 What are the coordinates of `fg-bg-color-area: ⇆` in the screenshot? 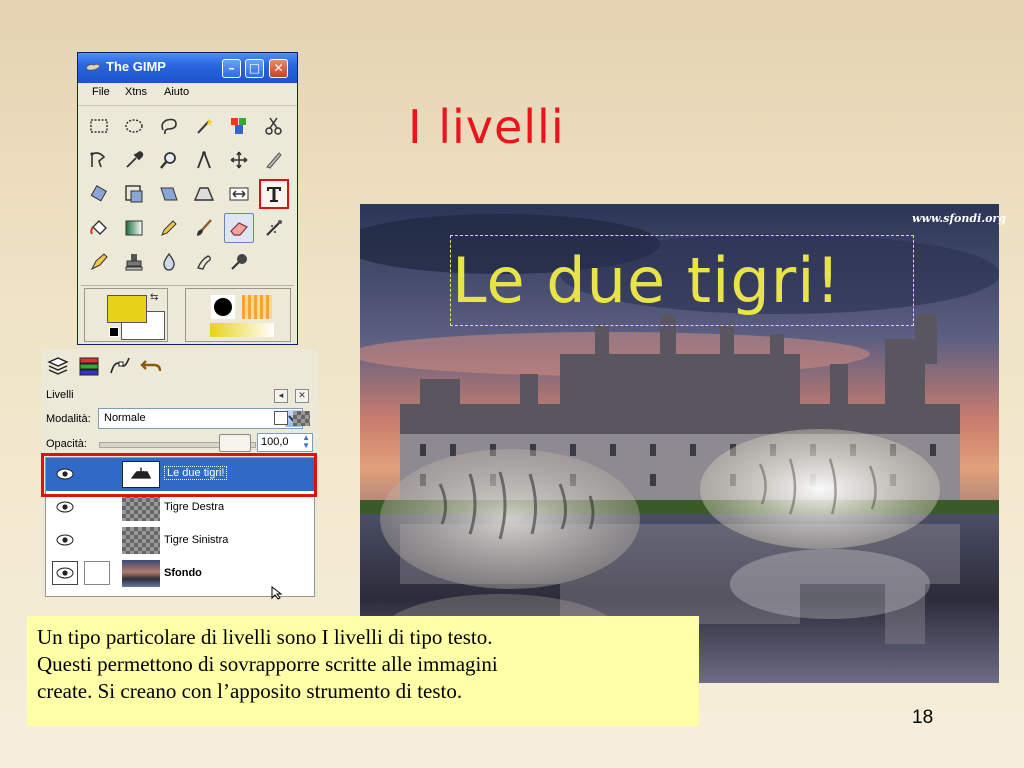 It's located at (126, 315).